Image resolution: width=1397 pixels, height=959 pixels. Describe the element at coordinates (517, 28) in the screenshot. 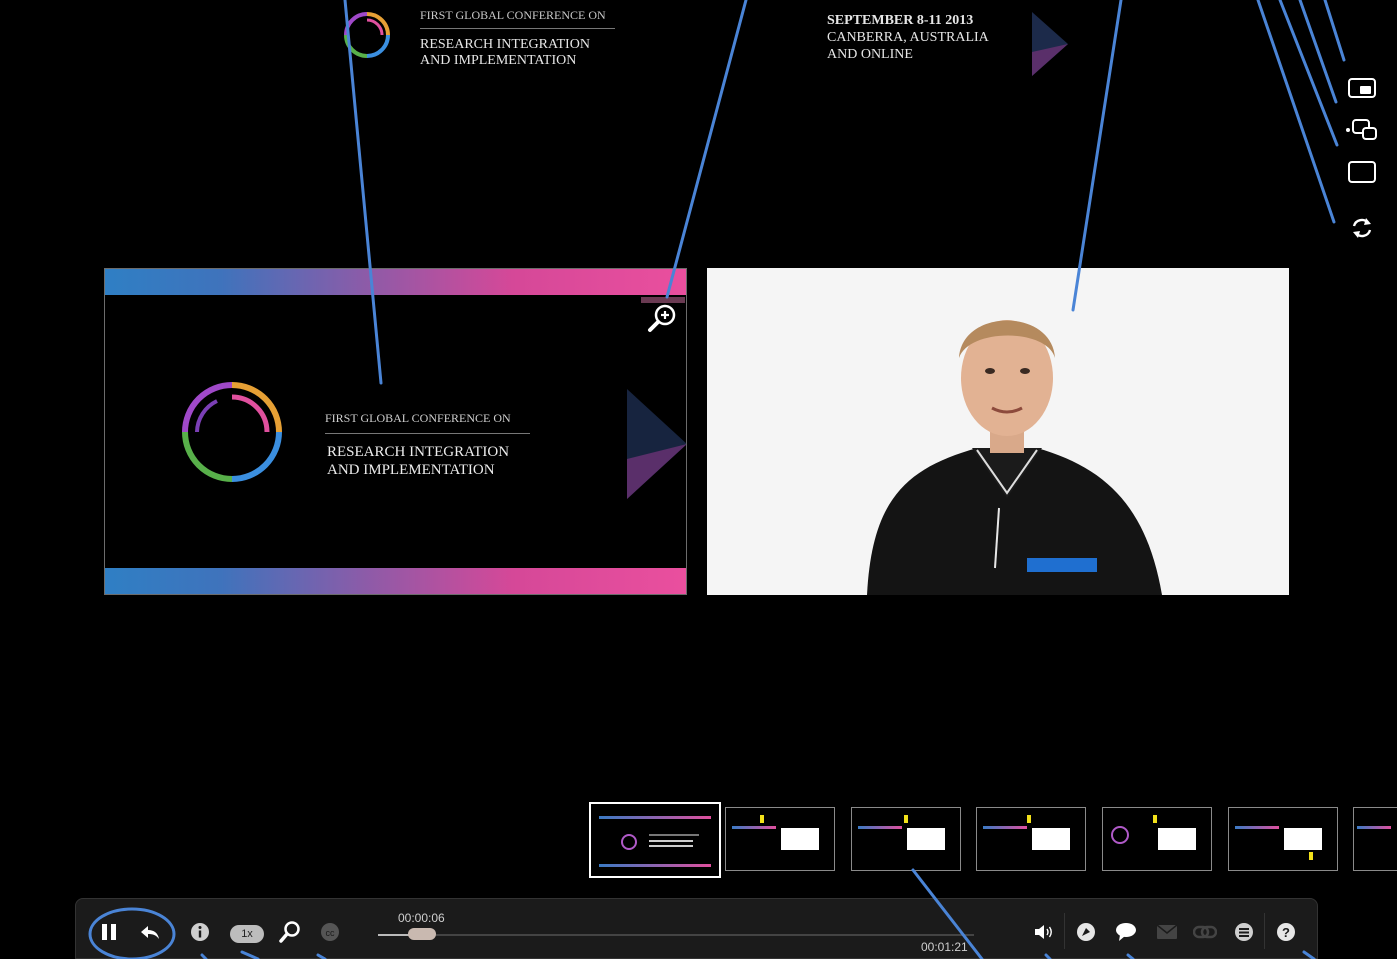

I see `banner-divider` at that location.